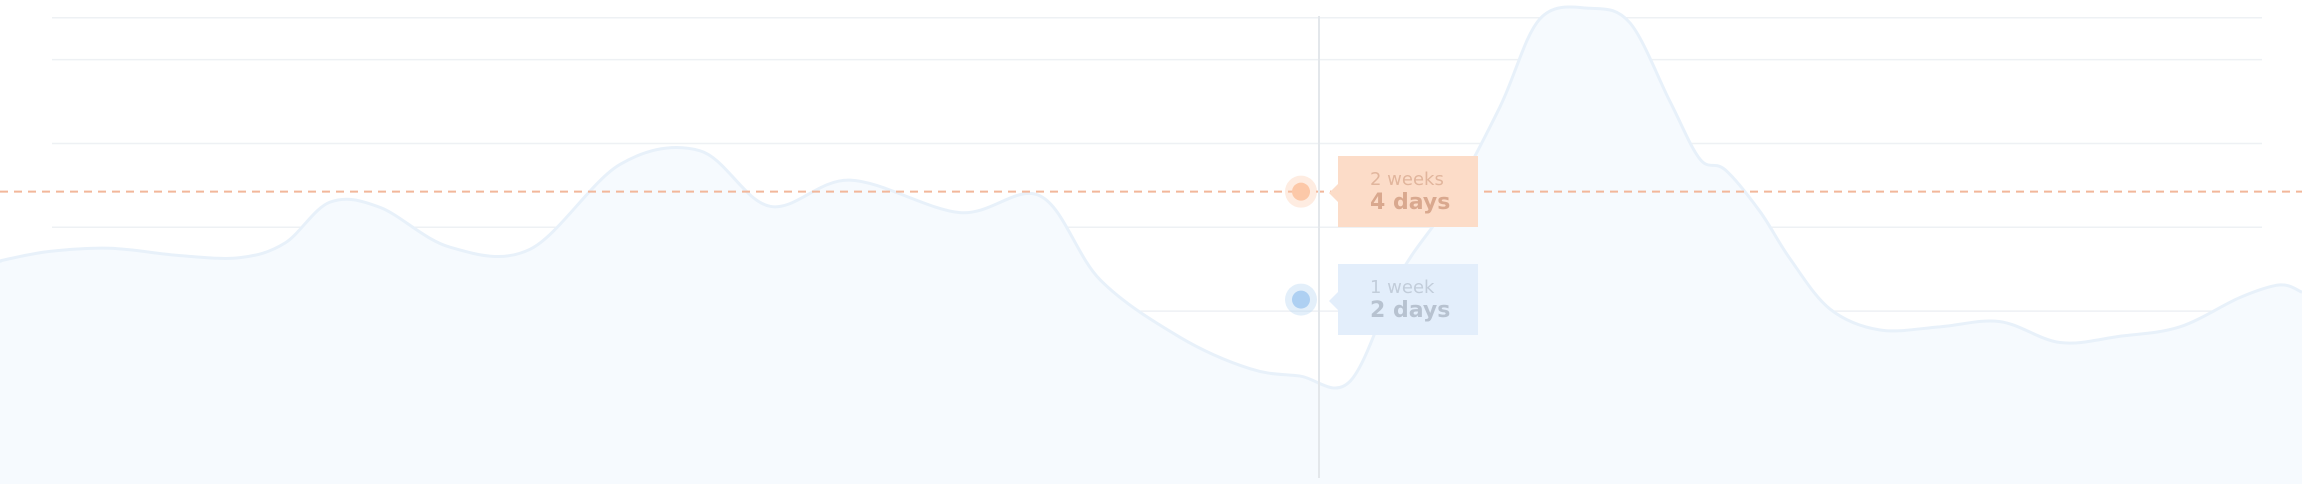 This screenshot has height=484, width=2302. I want to click on tooltip-orange-line2: 4 days, so click(1410, 202).